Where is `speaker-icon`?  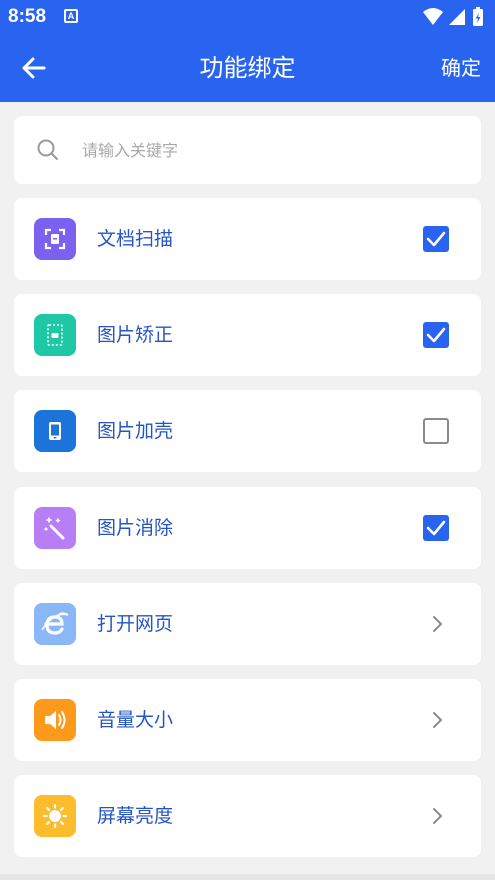
speaker-icon is located at coordinates (55, 720).